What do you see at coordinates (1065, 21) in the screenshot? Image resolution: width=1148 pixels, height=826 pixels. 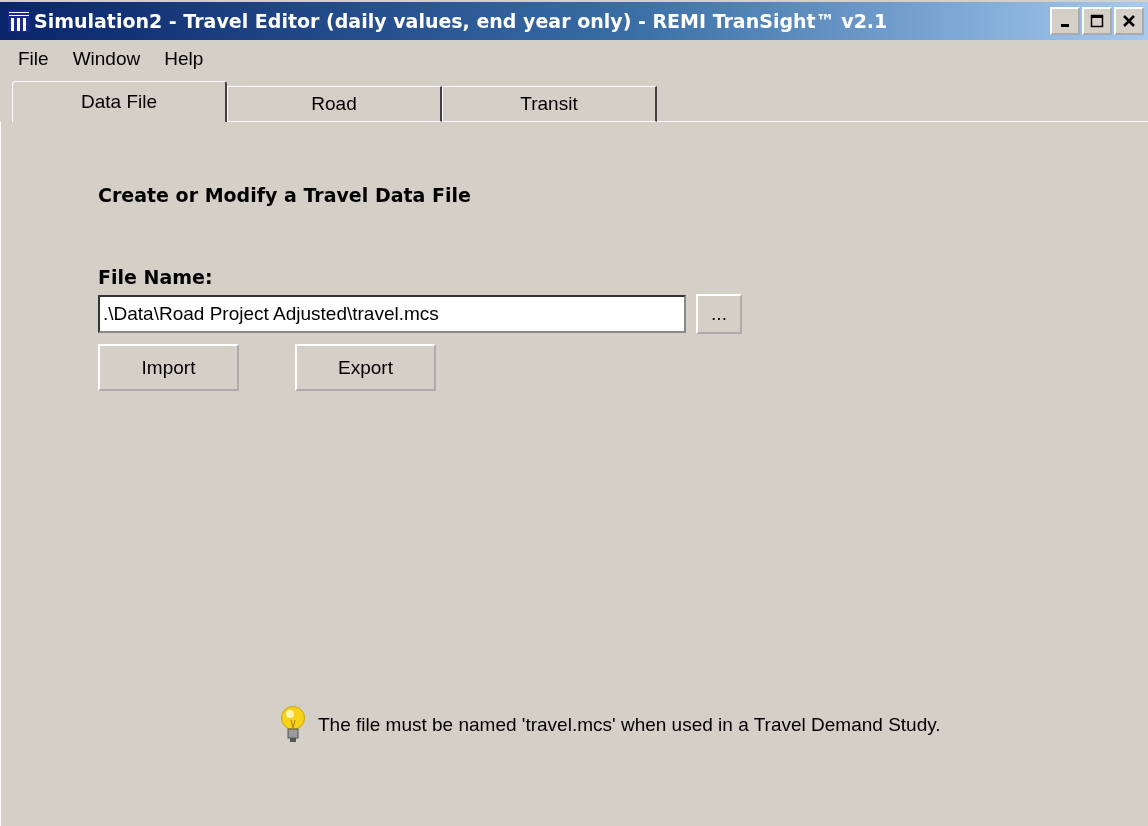 I see `minimize-button` at bounding box center [1065, 21].